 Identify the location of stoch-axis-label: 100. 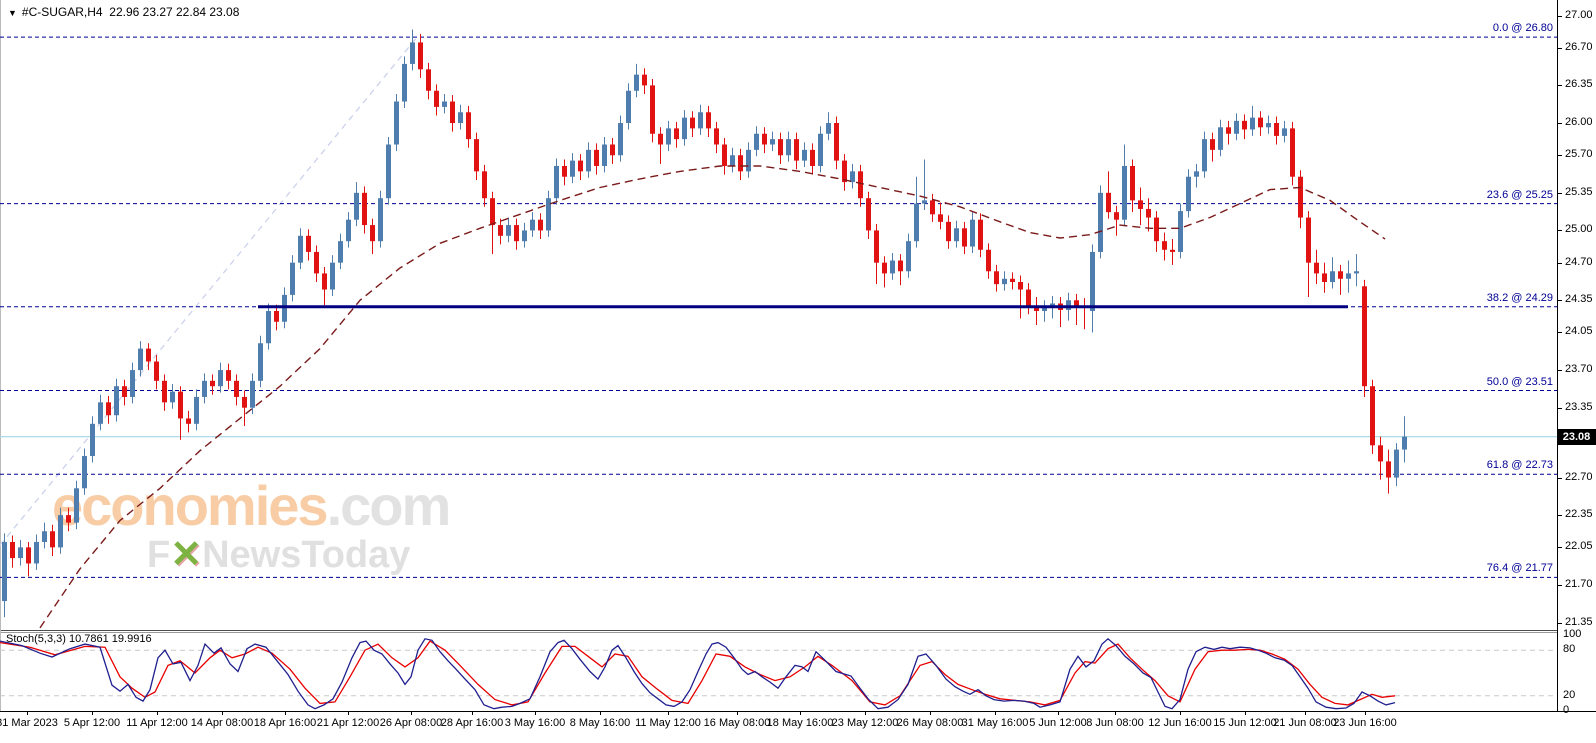
(1572, 634).